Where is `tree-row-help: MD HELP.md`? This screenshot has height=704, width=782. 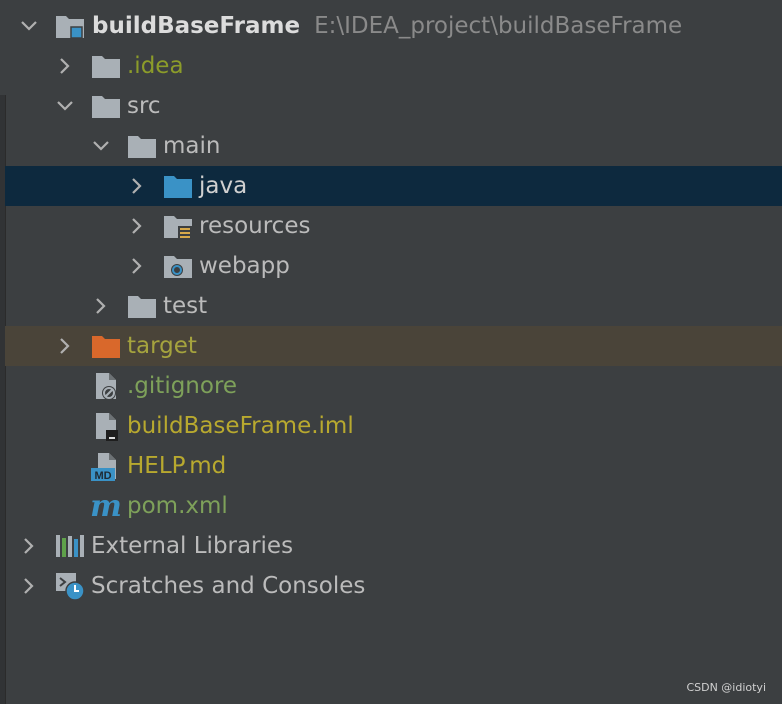 tree-row-help: MD HELP.md is located at coordinates (393, 466).